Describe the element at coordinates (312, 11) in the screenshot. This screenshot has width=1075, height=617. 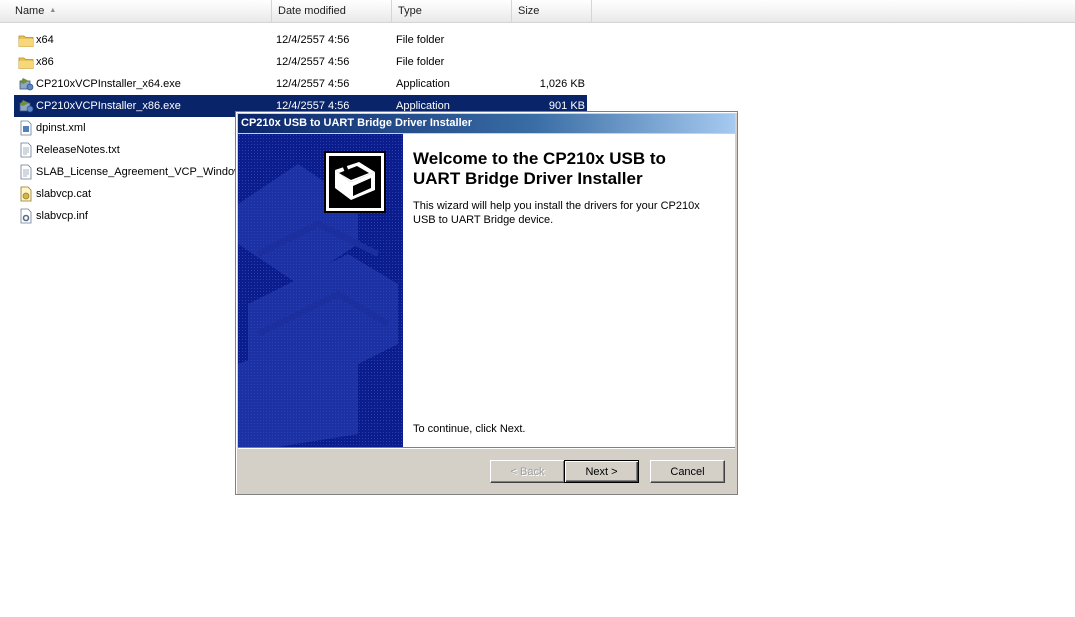
I see `column-date-label: Date modified` at that location.